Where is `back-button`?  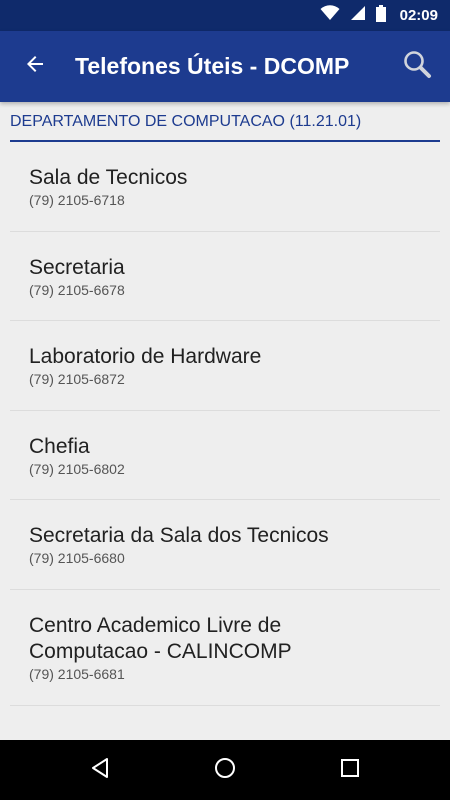 back-button is located at coordinates (35, 66).